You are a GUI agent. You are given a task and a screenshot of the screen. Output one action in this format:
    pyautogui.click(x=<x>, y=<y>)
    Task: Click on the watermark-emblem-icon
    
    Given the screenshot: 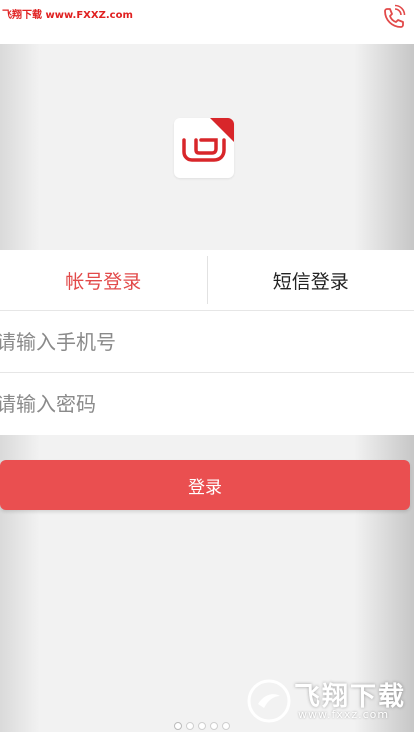 What is the action you would take?
    pyautogui.click(x=269, y=701)
    